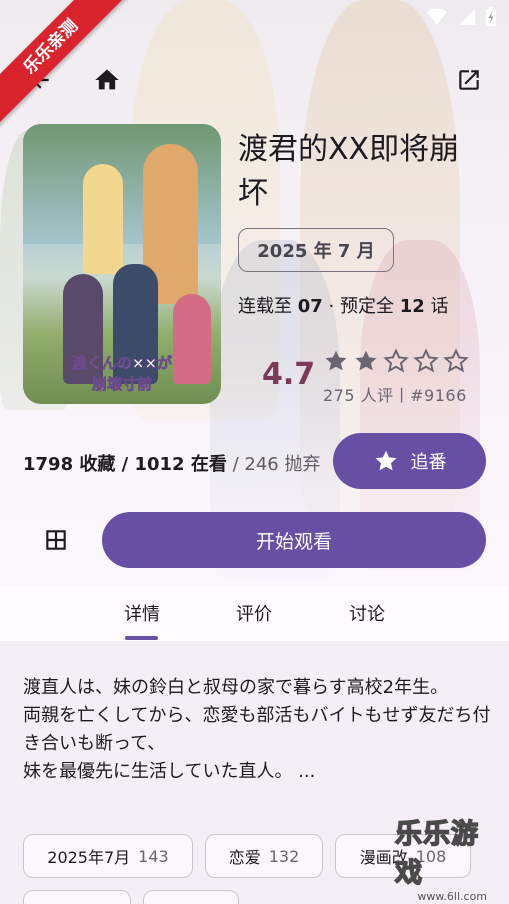 The image size is (509, 904). What do you see at coordinates (452, 896) in the screenshot?
I see `watermark-url: www.6ll.com` at bounding box center [452, 896].